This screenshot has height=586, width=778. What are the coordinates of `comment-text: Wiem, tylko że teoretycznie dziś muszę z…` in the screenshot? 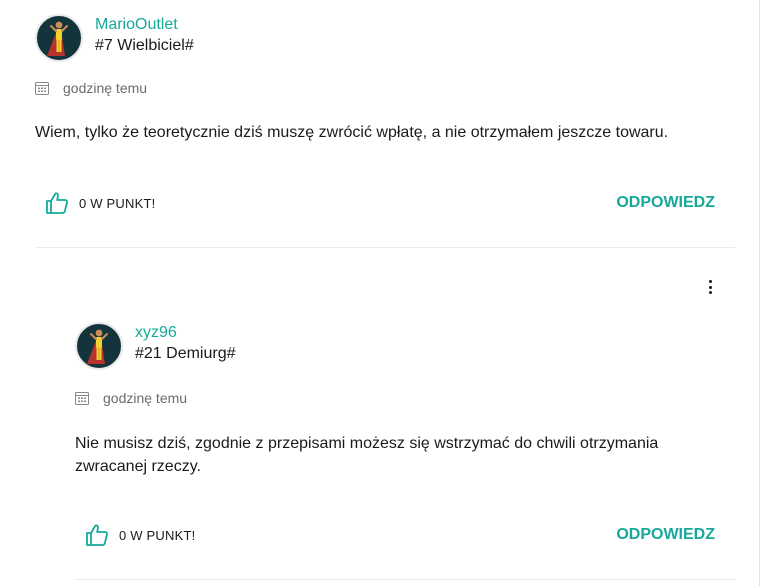 It's located at (352, 132).